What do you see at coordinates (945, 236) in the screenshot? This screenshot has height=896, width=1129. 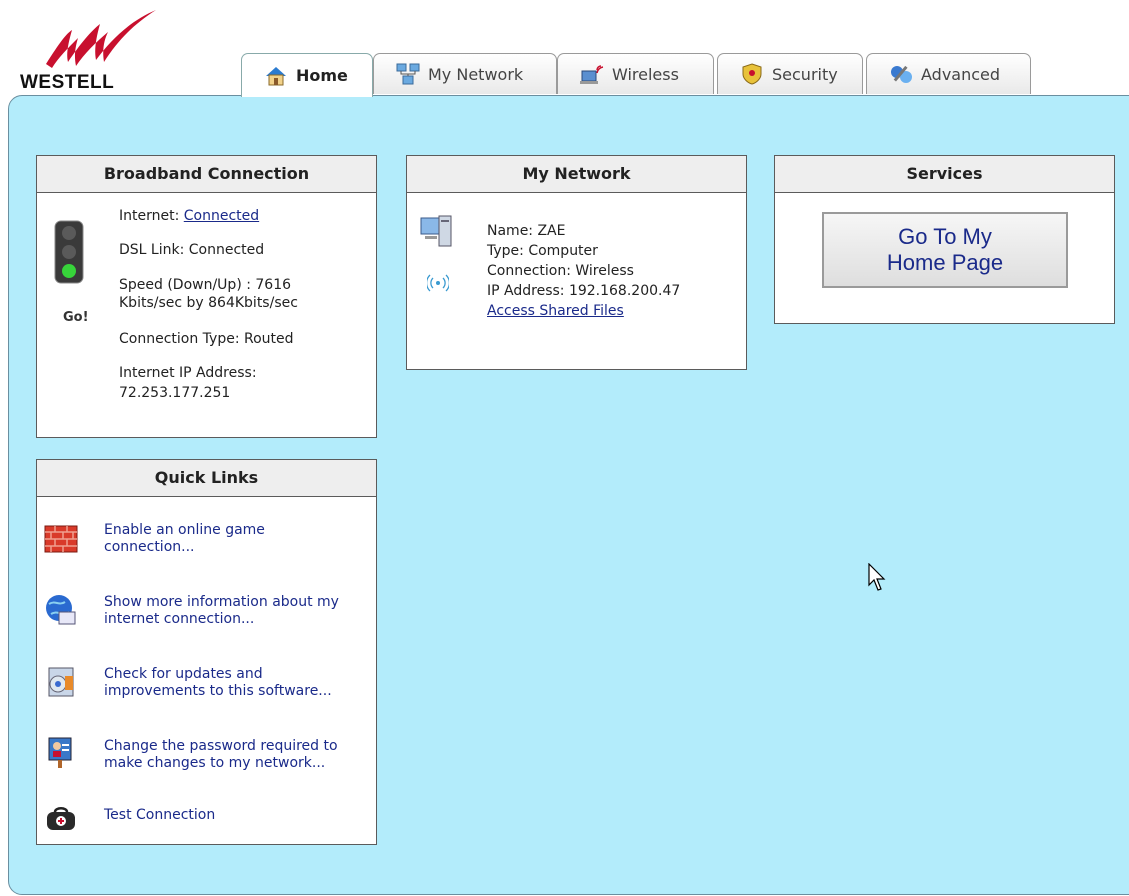 I see `go-to-home-page-line-1: Go To My` at bounding box center [945, 236].